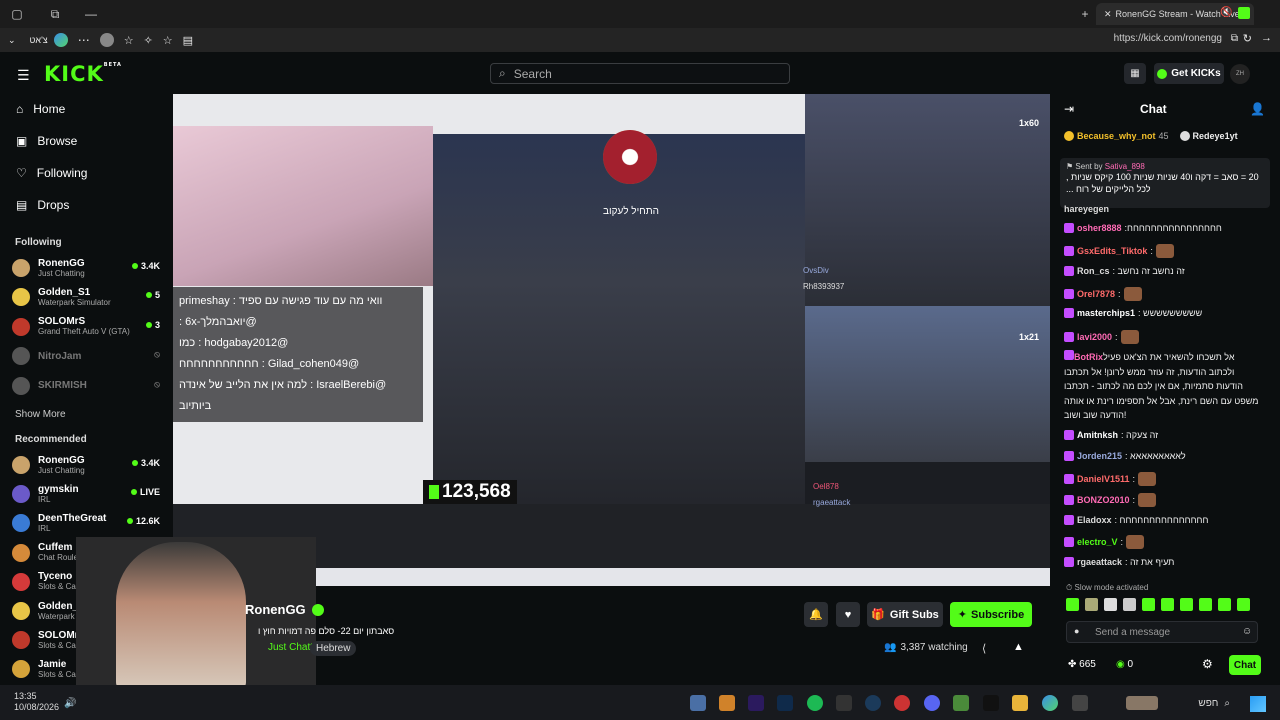 The image size is (1280, 720). I want to click on back-icon: →, so click(1266, 38).